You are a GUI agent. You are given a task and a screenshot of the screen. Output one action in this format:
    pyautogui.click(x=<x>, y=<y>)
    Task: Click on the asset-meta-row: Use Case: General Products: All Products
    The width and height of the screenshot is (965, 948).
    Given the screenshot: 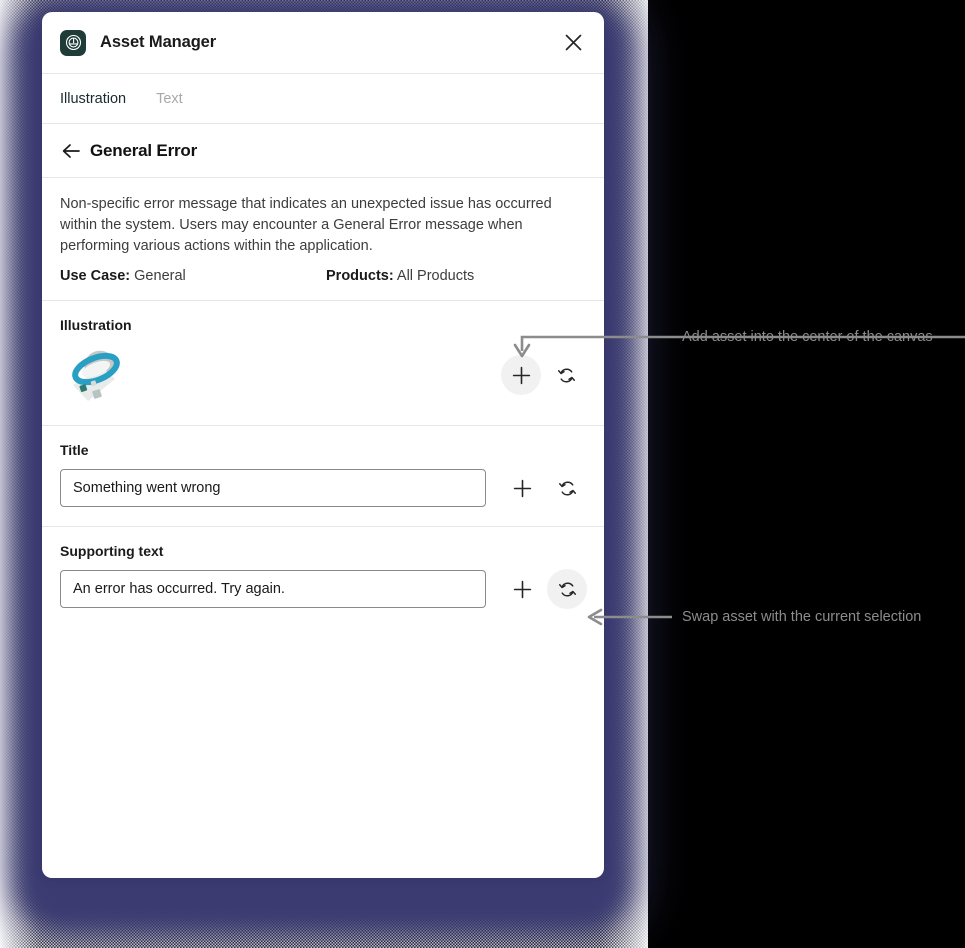 What is the action you would take?
    pyautogui.click(x=323, y=276)
    